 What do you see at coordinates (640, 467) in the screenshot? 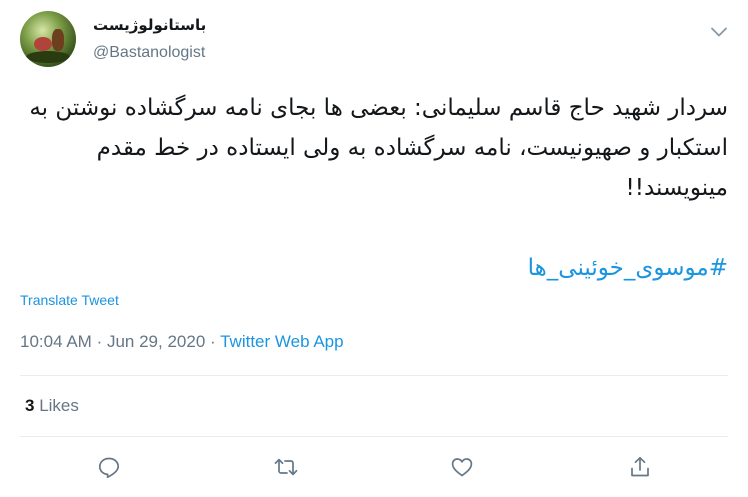
I see `share-icon` at bounding box center [640, 467].